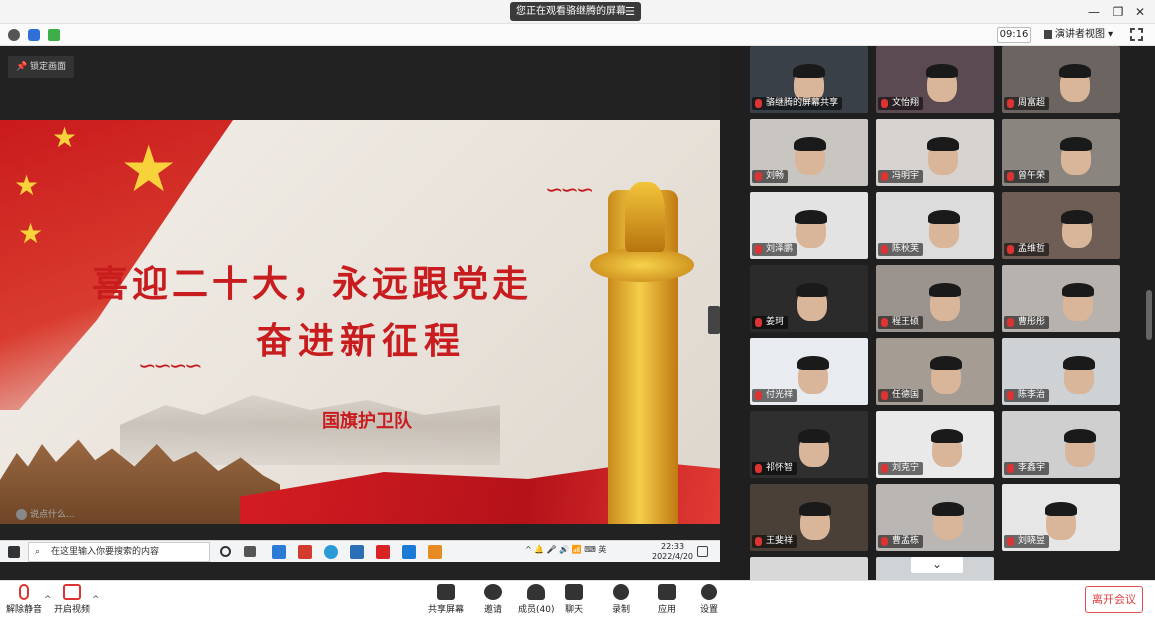 Image resolution: width=1155 pixels, height=618 pixels. Describe the element at coordinates (714, 320) in the screenshot. I see `collapse-gallery-handle` at that location.